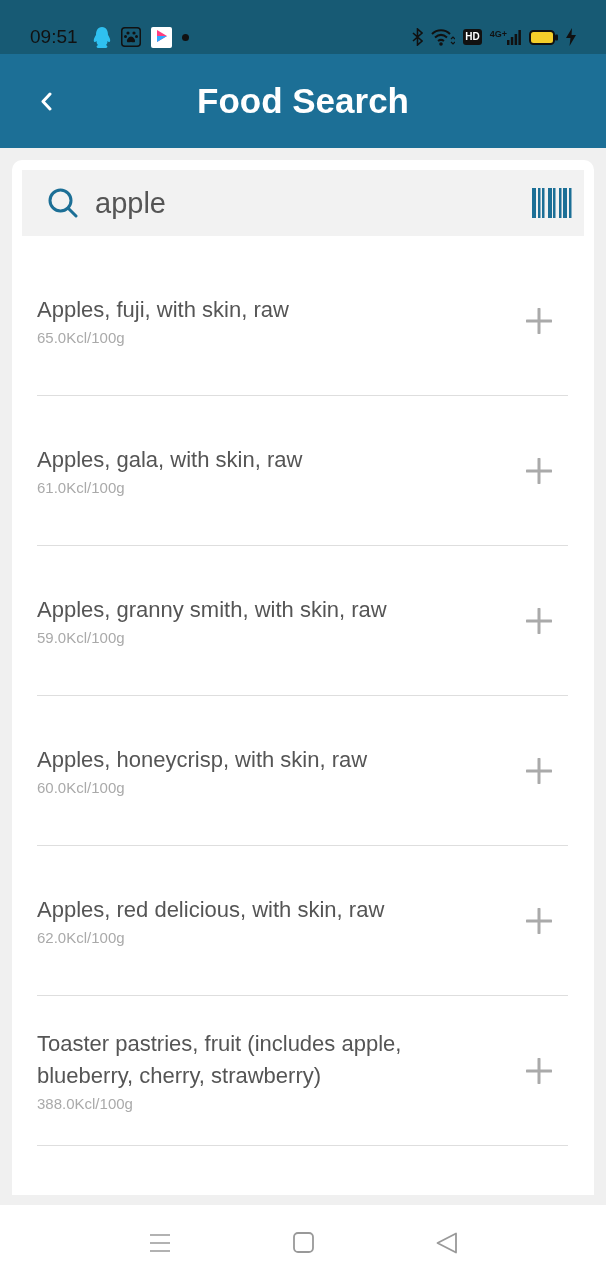 The width and height of the screenshot is (606, 1280). I want to click on back-icon, so click(46, 101).